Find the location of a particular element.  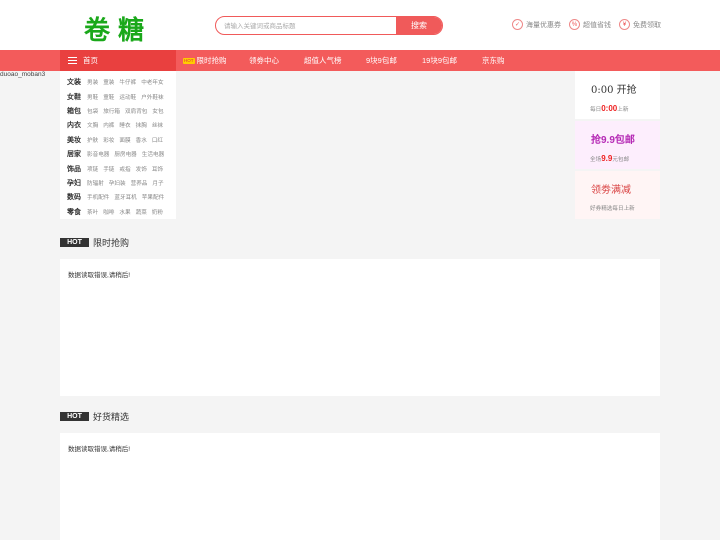

nav-item-popular: 超值人气榜 is located at coordinates (323, 60).